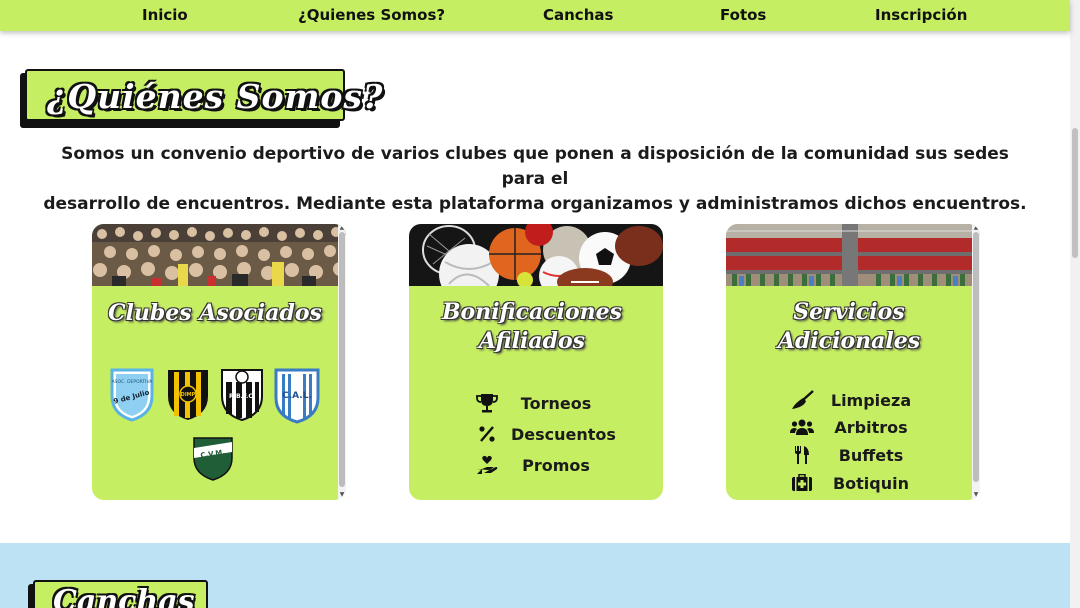  Describe the element at coordinates (556, 403) in the screenshot. I see `list-item-label: Torneos` at that location.